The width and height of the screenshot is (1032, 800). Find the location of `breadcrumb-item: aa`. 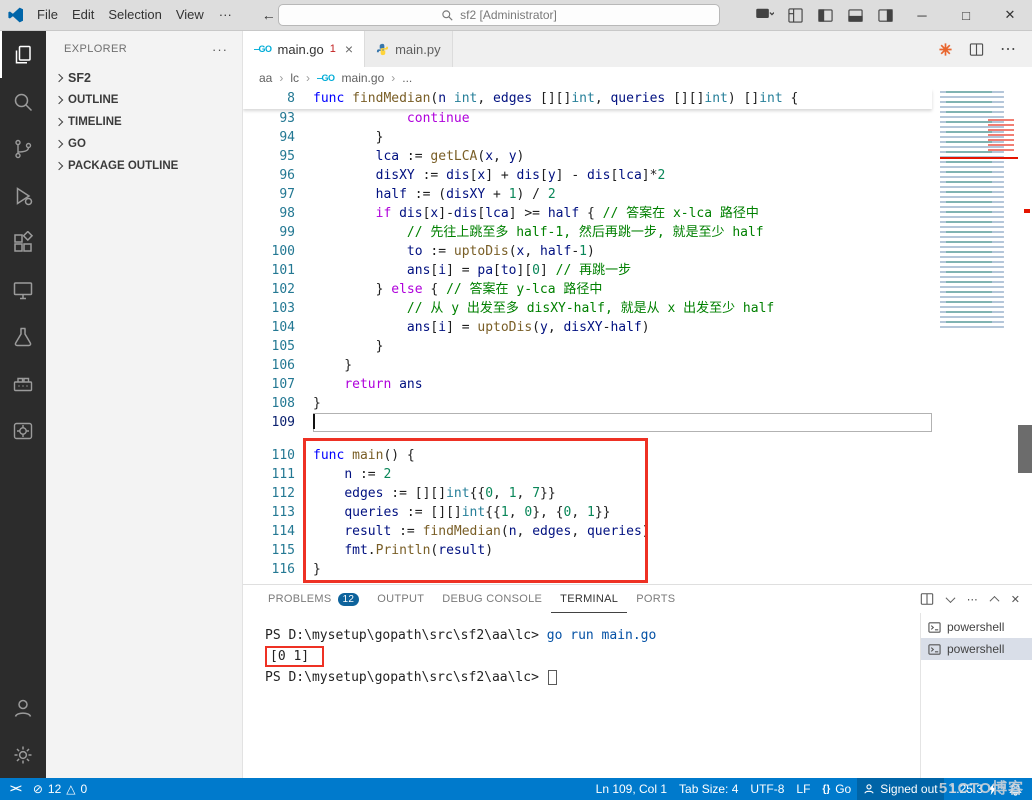

breadcrumb-item: aa is located at coordinates (265, 78).